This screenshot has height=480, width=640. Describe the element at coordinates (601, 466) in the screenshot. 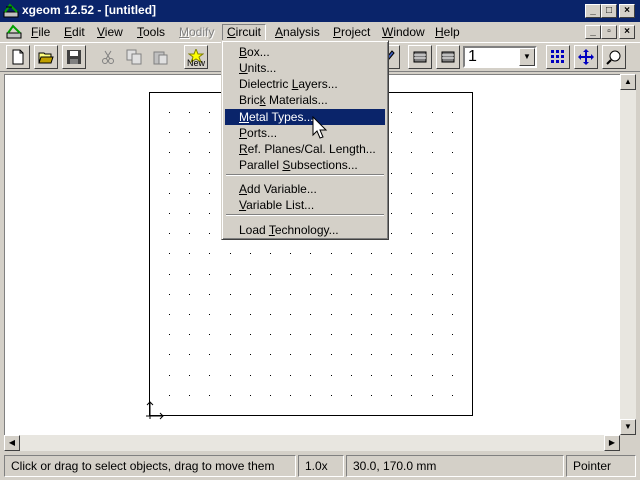

I see `status-mode: Pointer` at that location.